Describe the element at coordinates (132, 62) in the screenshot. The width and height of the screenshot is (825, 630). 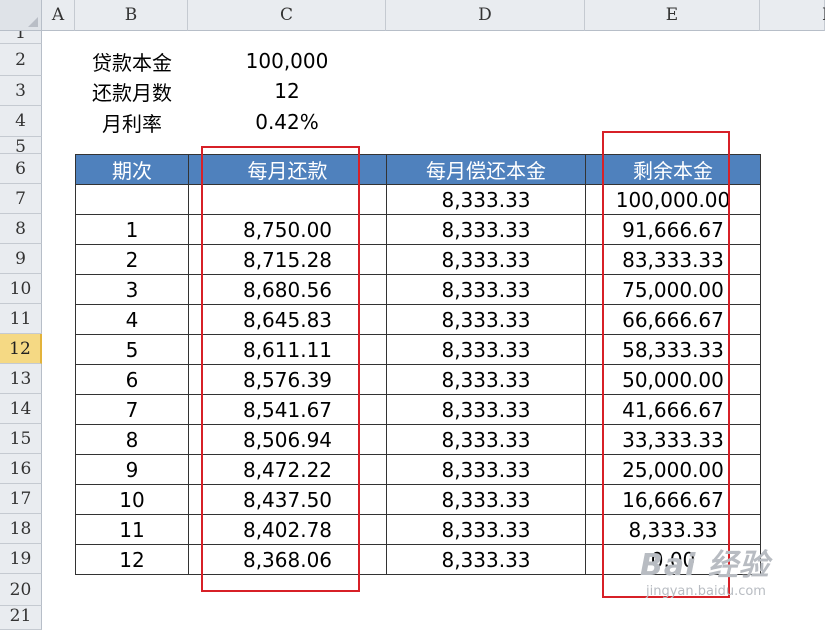
I see `loan-principal-label: 贷款本金` at that location.